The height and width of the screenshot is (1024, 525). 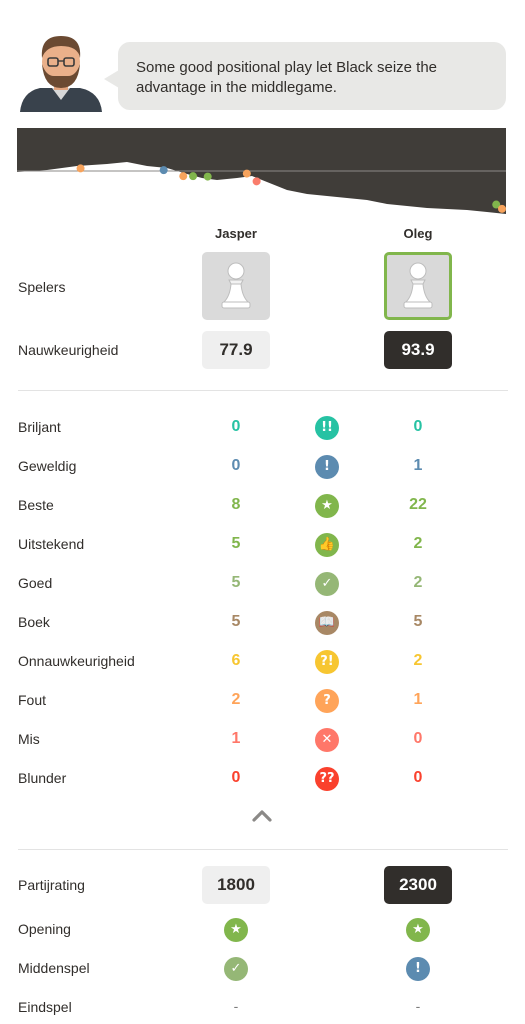 What do you see at coordinates (327, 779) in the screenshot?
I see `blunder-icon: ??` at bounding box center [327, 779].